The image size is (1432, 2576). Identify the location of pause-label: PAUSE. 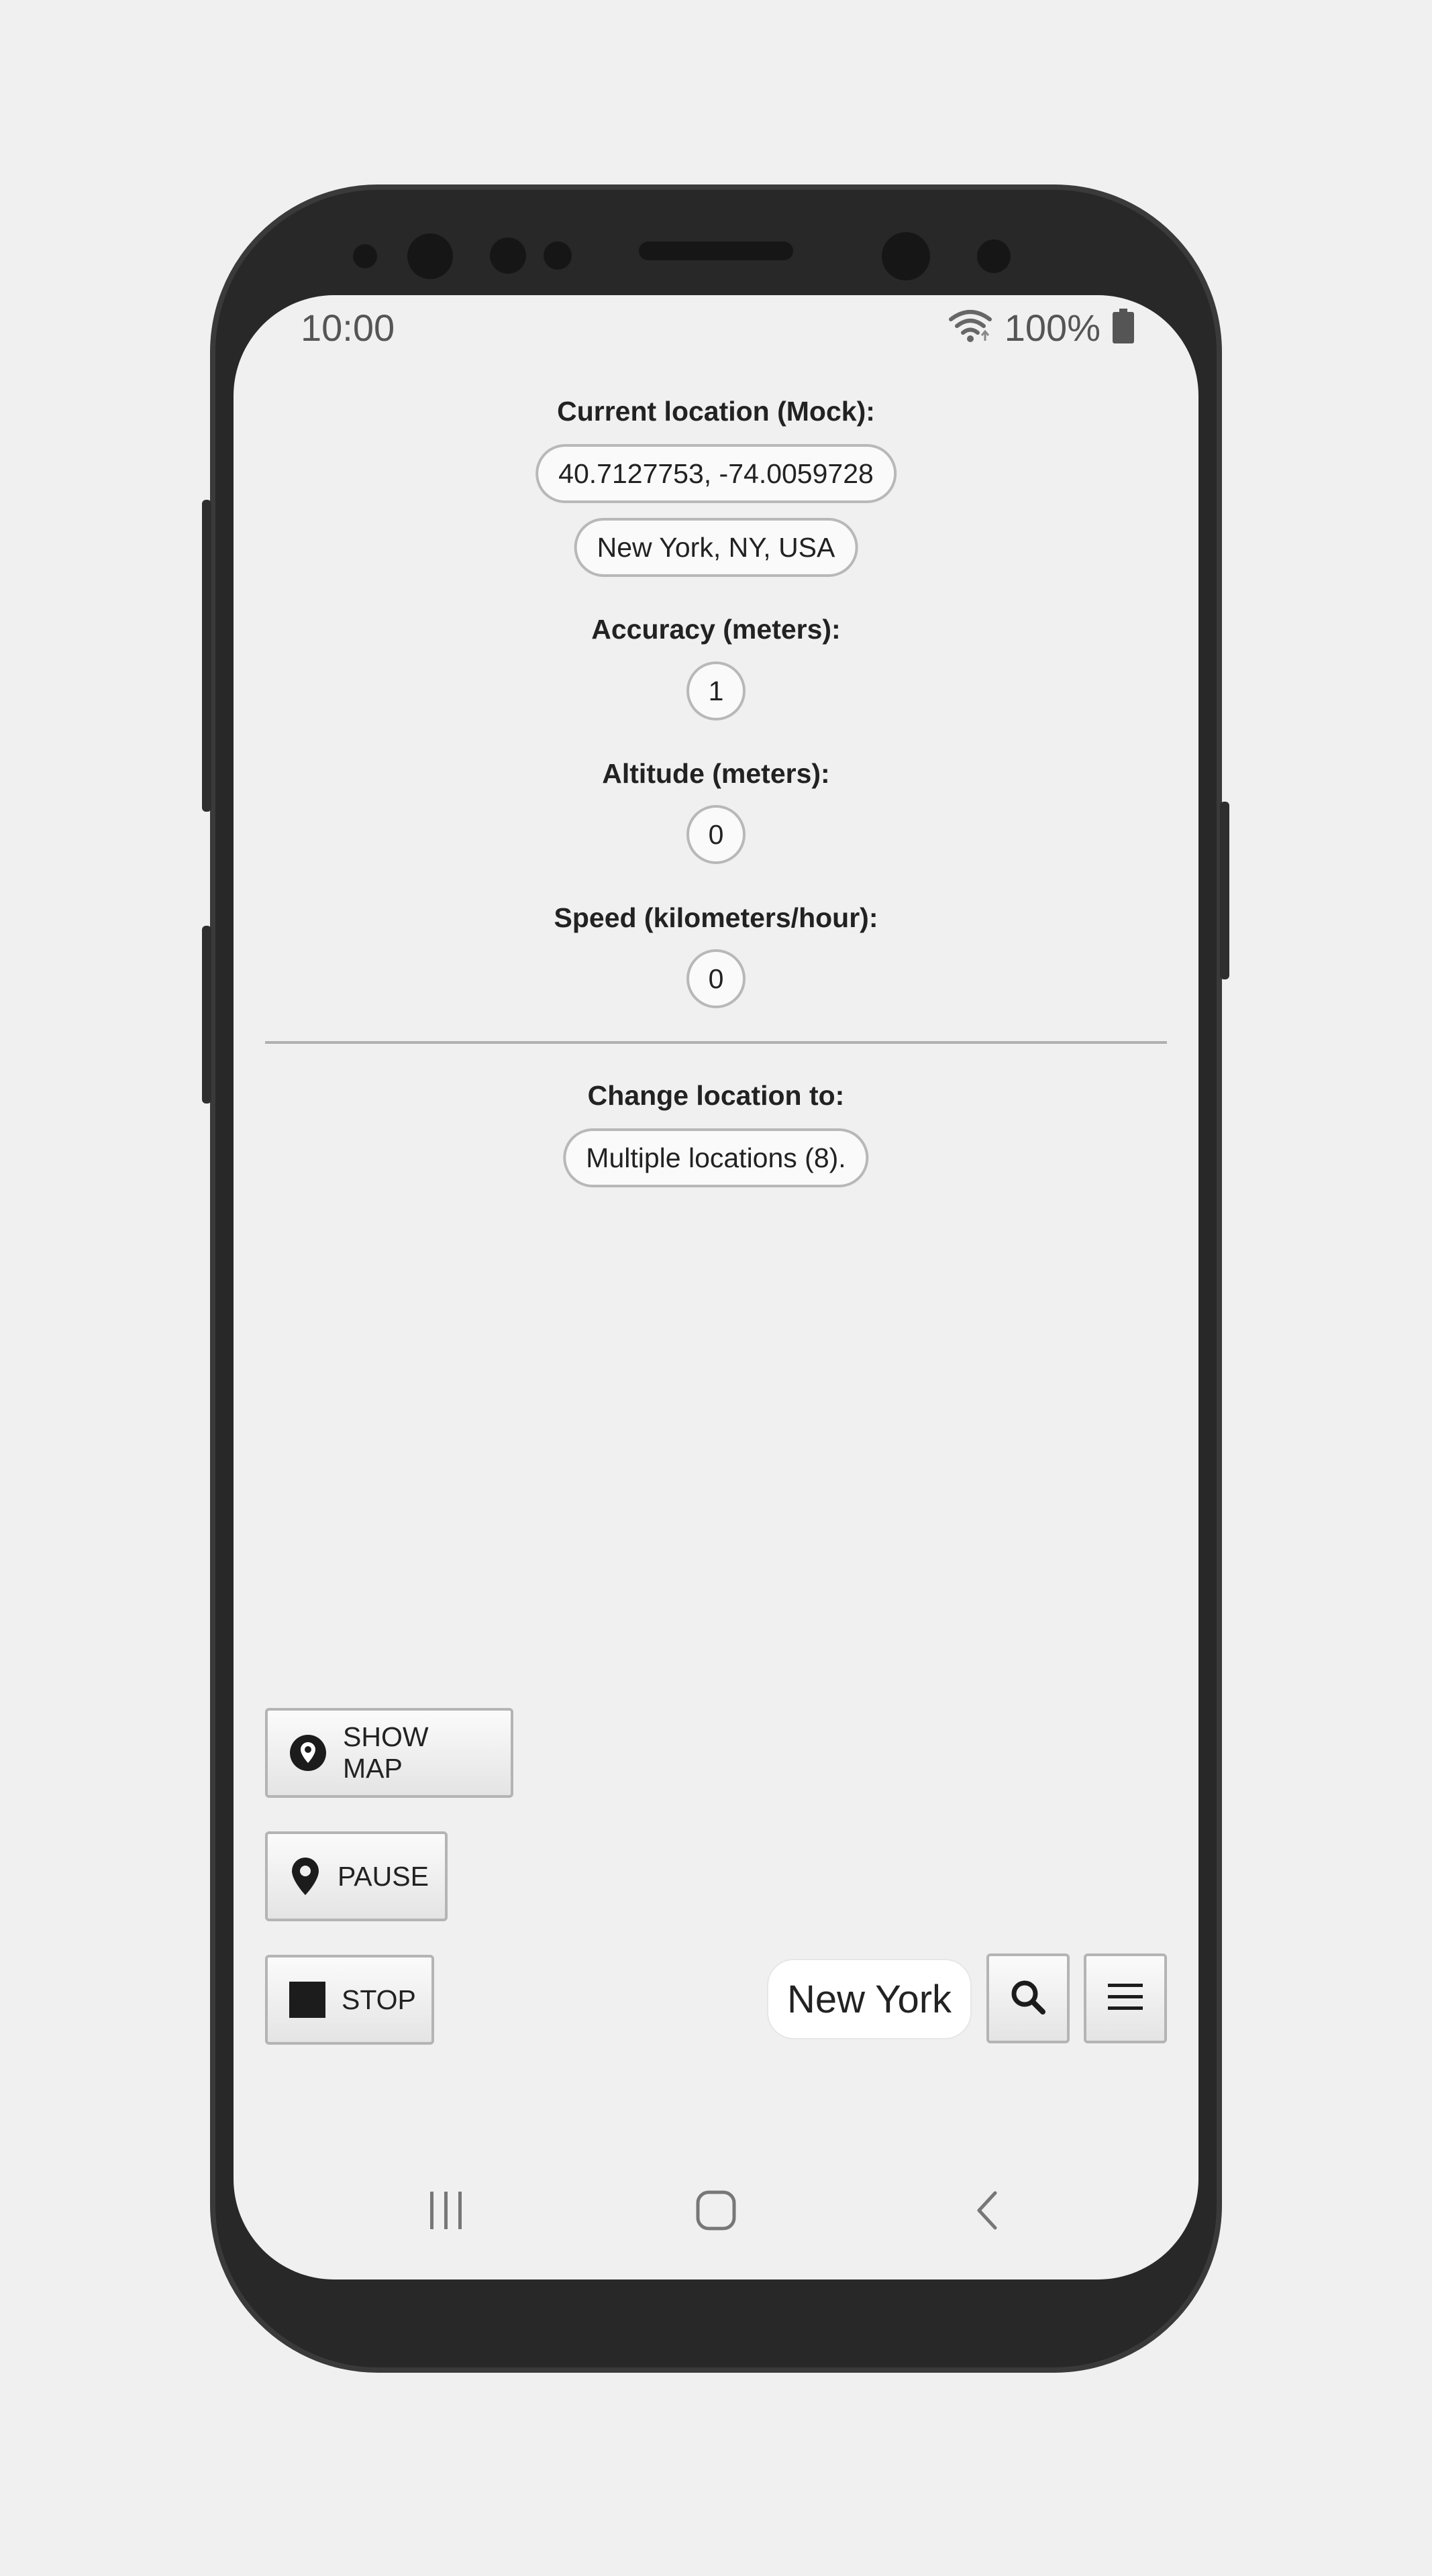
(383, 1876).